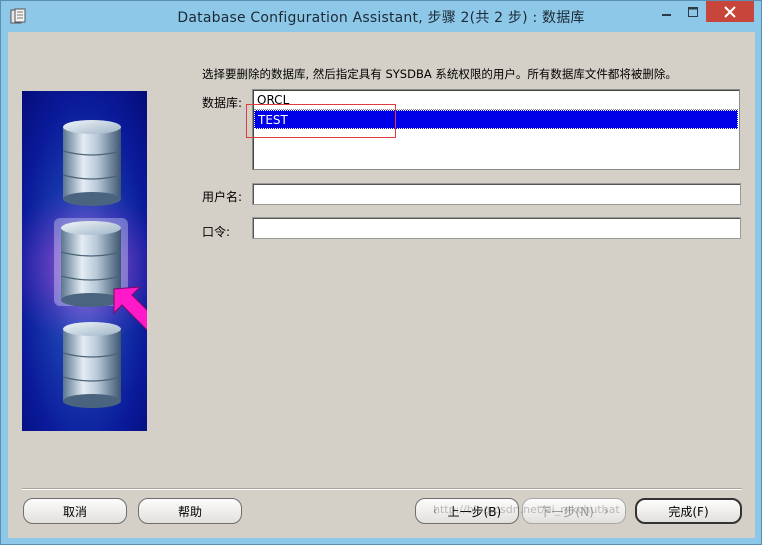  I want to click on maximize-icon, so click(693, 11).